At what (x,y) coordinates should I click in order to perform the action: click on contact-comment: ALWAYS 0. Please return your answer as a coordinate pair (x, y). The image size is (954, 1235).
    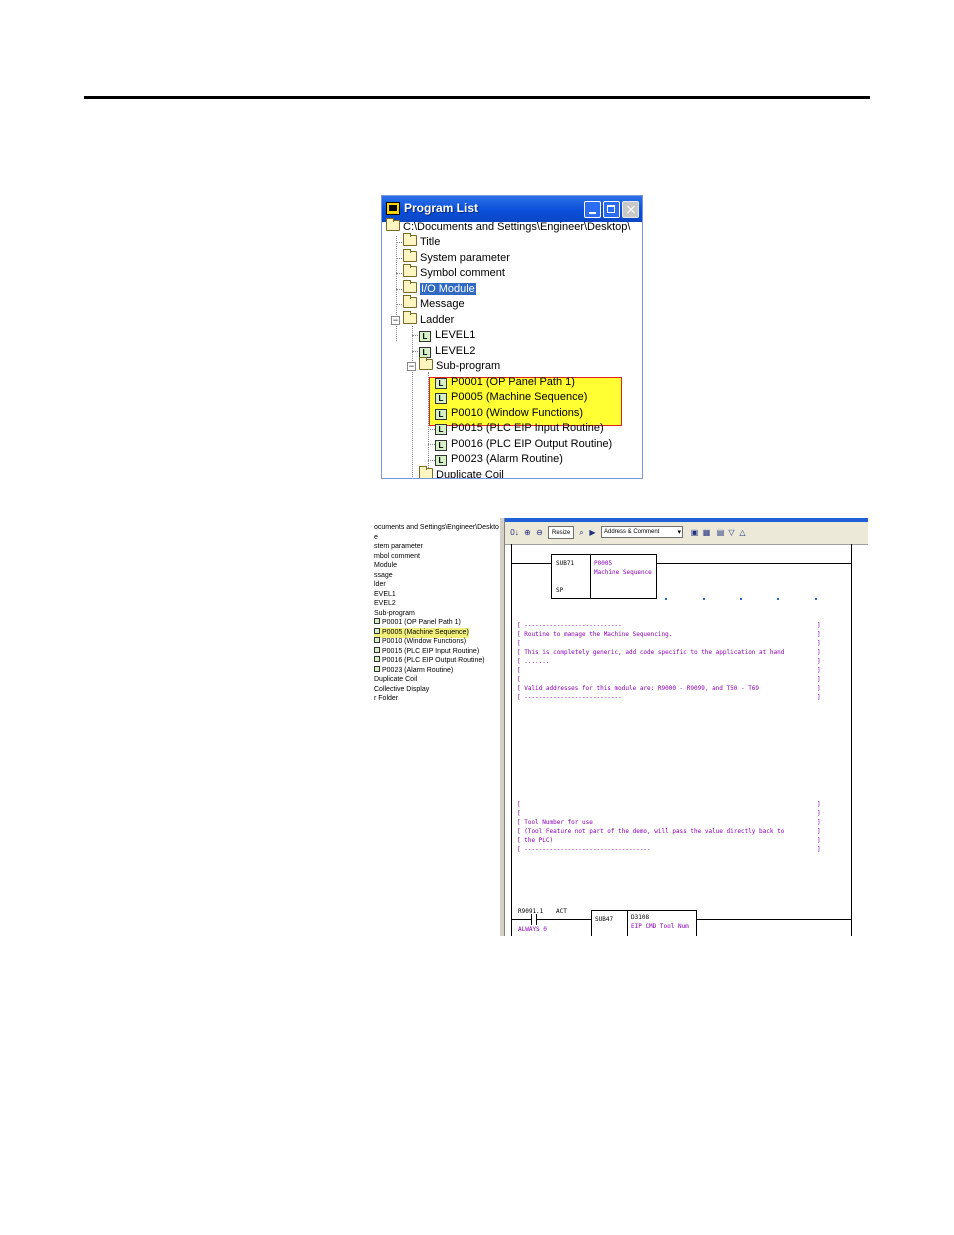
    Looking at the image, I should click on (532, 929).